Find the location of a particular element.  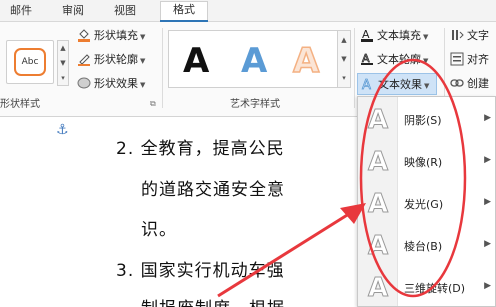

3d-rotation-effect-icon: A is located at coordinates (378, 288).